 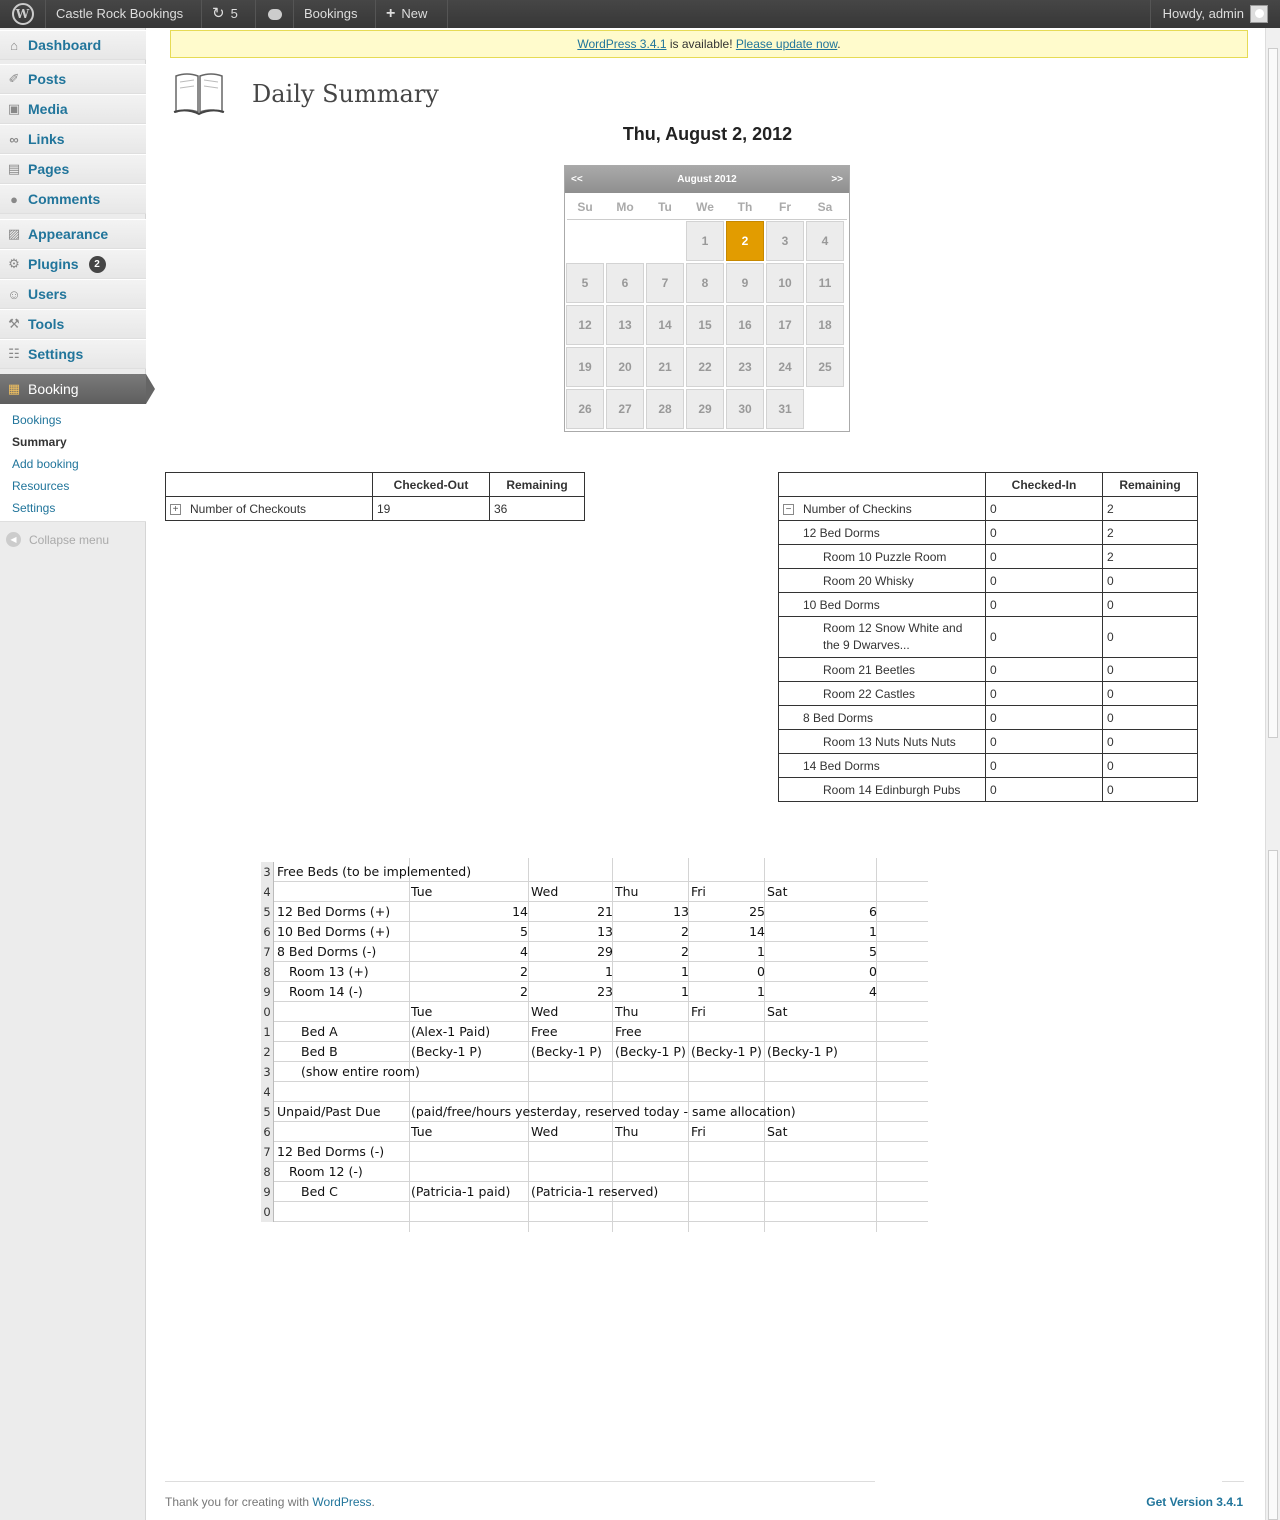 I want to click on checkouts-label-cell: + Number of Checkouts, so click(x=269, y=508).